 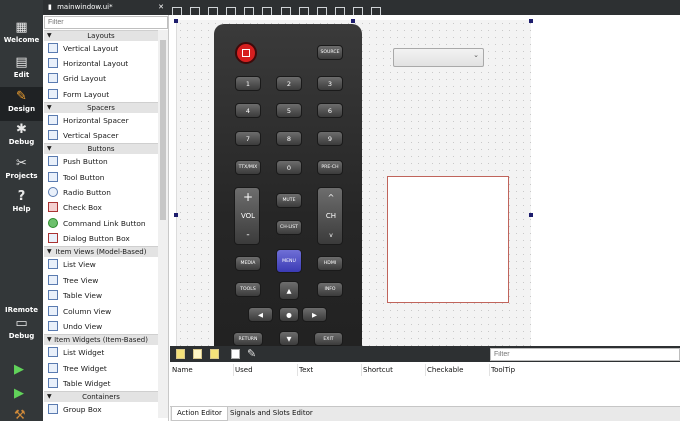 What do you see at coordinates (21, 35) in the screenshot?
I see `mode-welcome: ▦ Welcome` at bounding box center [21, 35].